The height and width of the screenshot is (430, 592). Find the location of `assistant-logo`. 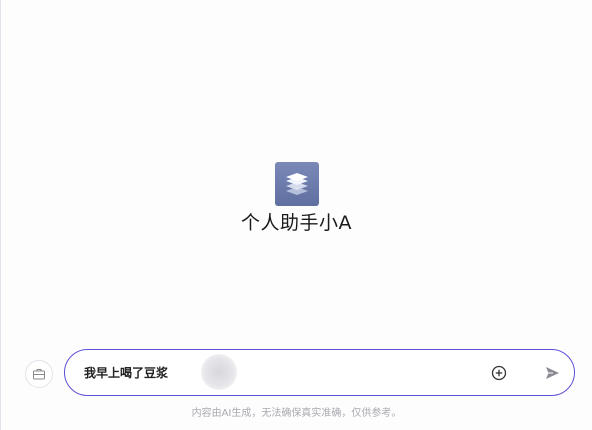

assistant-logo is located at coordinates (296, 184).